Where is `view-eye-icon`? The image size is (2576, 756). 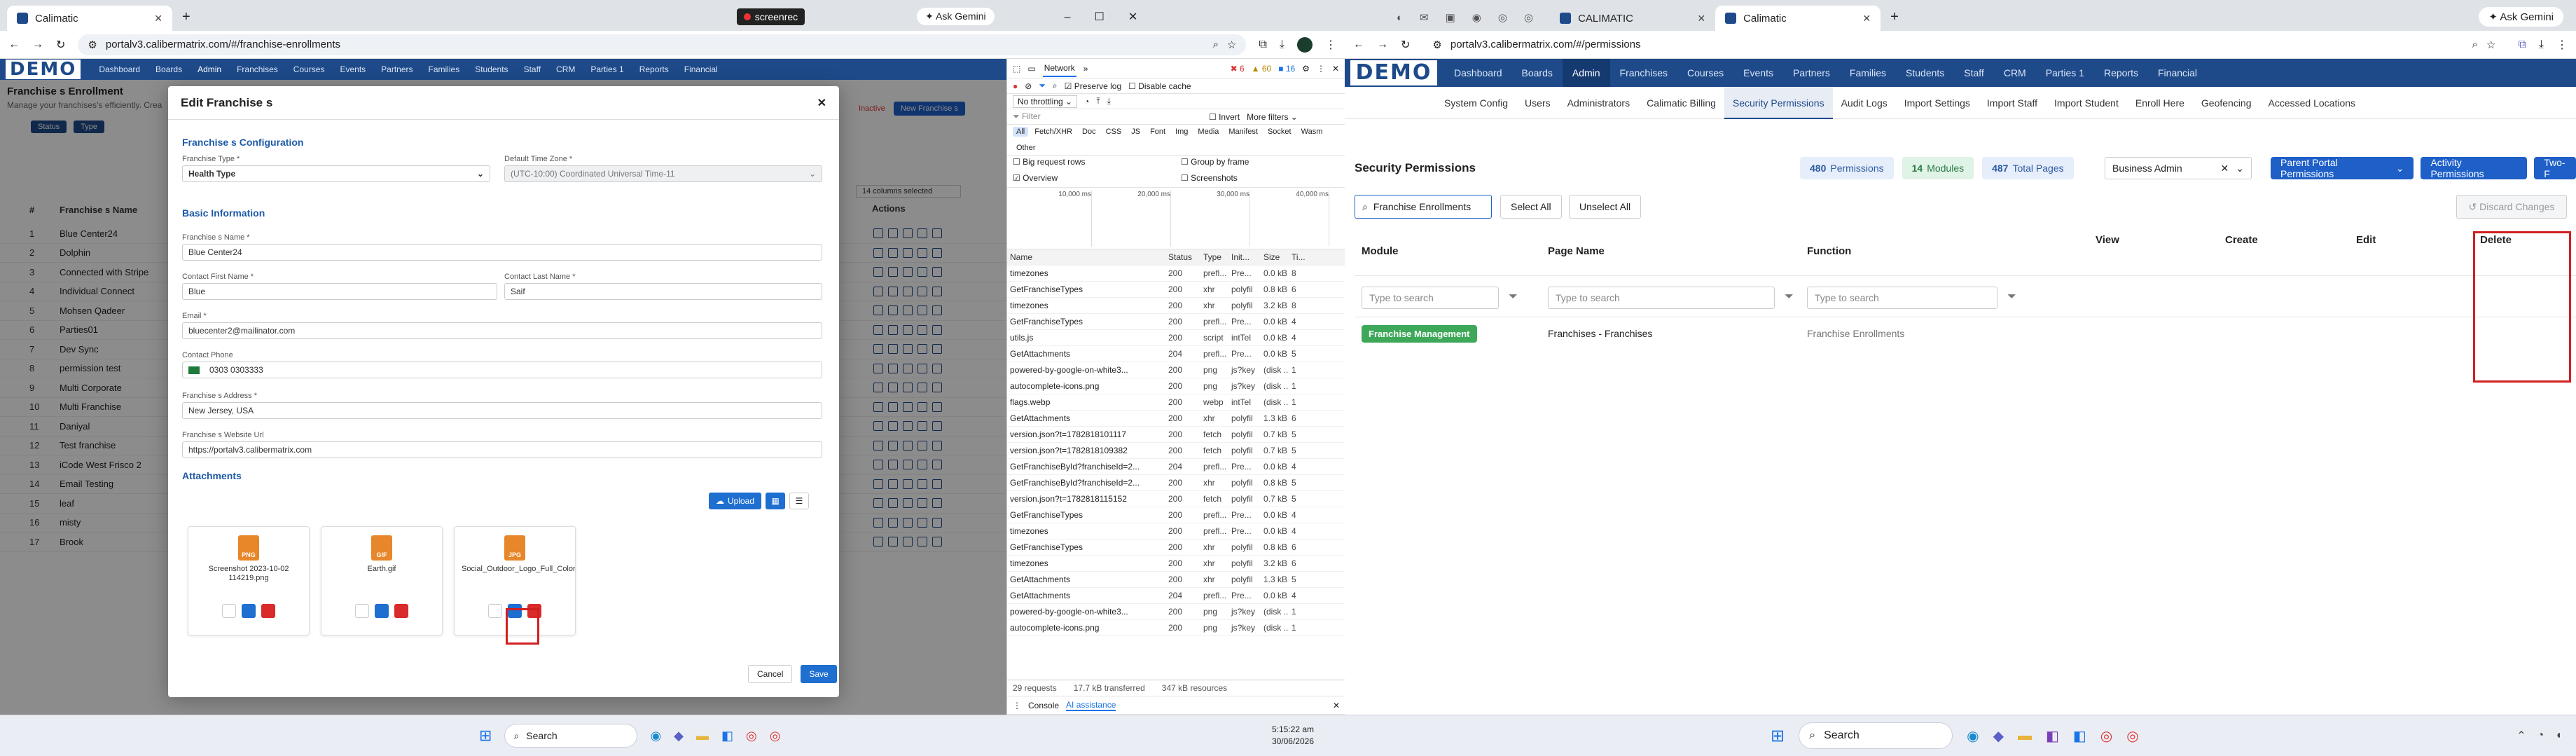 view-eye-icon is located at coordinates (495, 611).